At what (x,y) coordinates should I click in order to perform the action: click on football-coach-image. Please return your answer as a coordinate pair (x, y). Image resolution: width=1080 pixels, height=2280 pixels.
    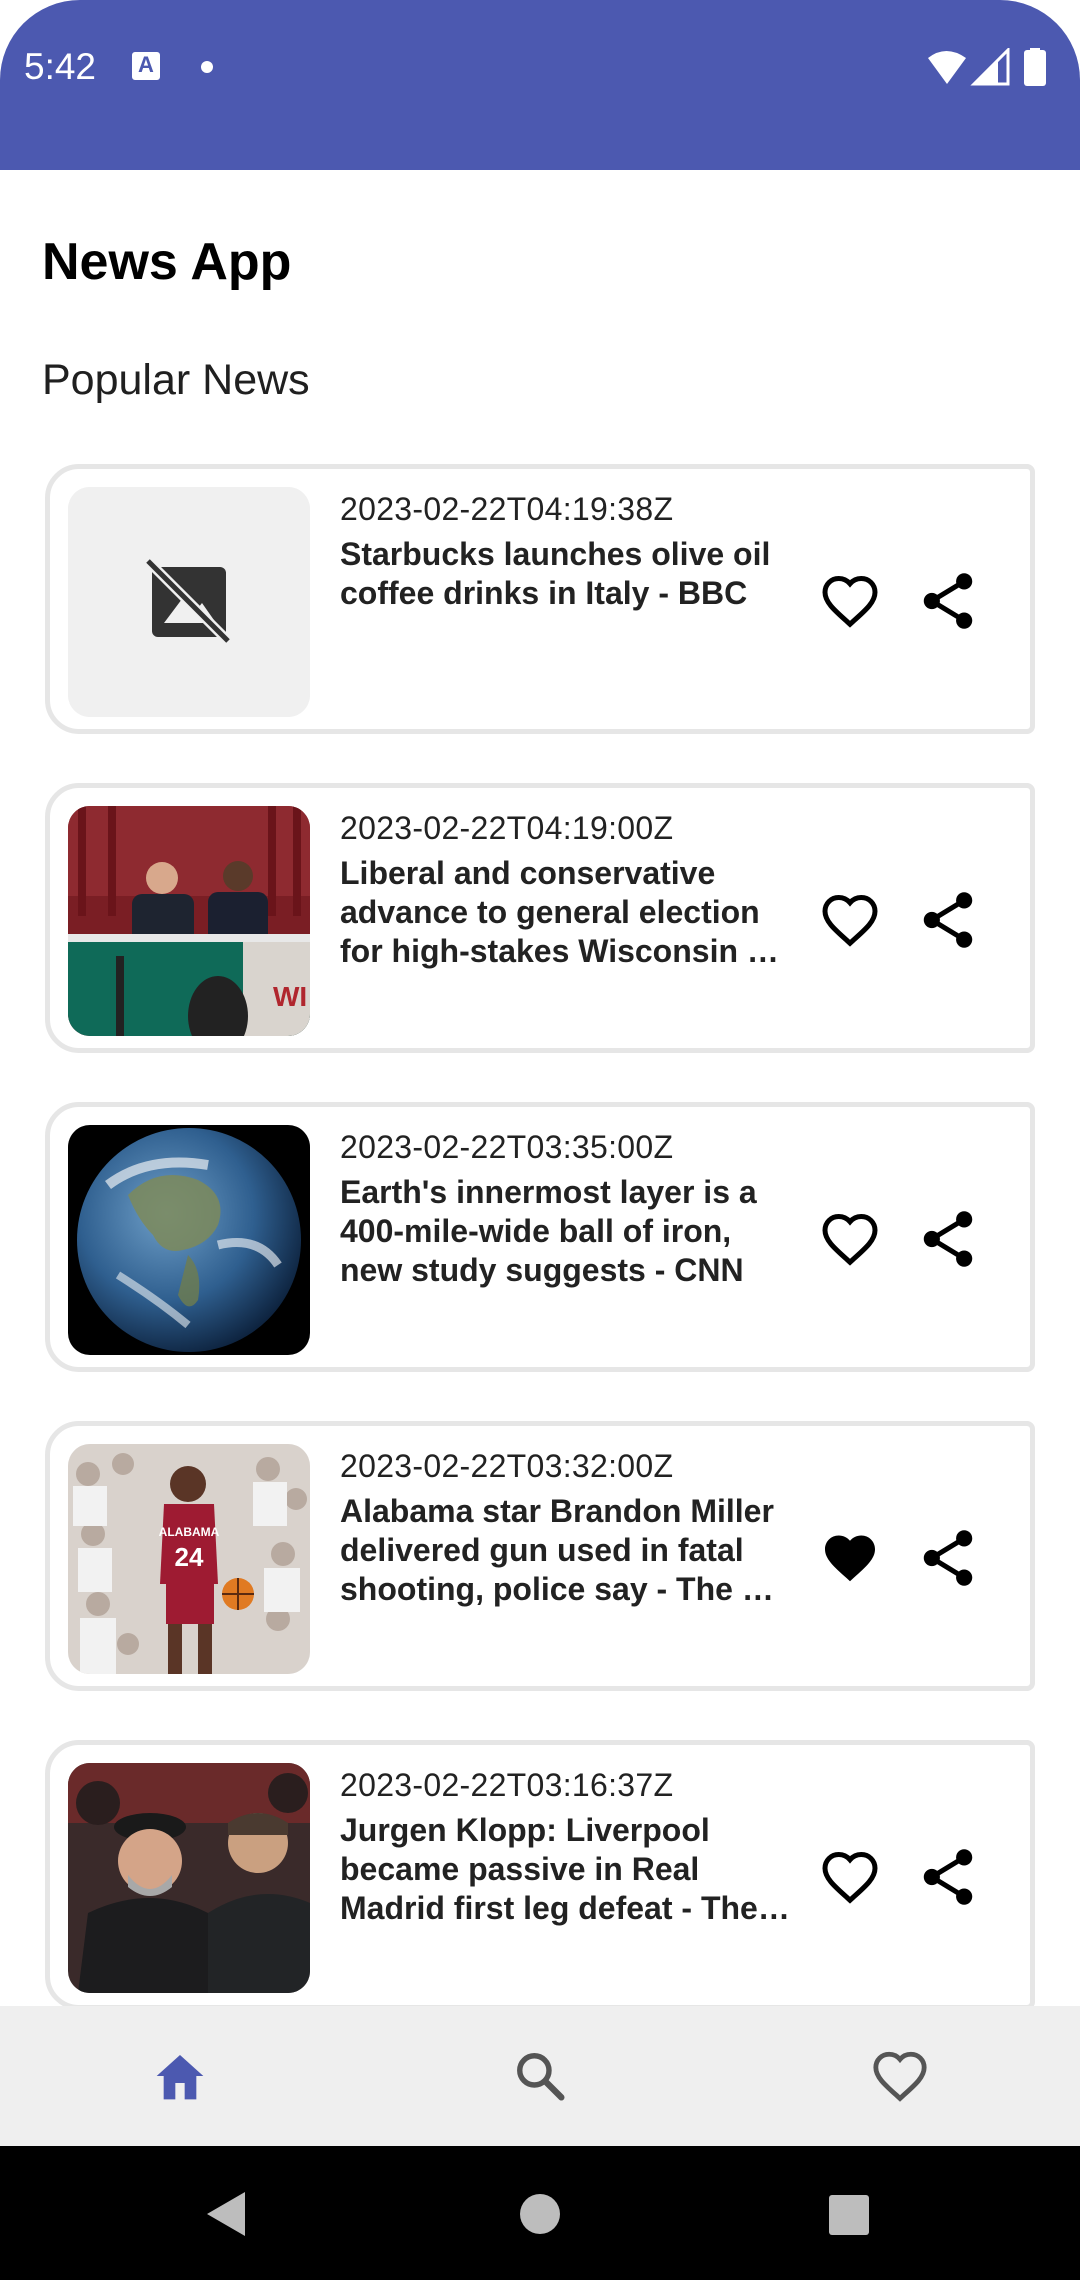
    Looking at the image, I should click on (189, 1878).